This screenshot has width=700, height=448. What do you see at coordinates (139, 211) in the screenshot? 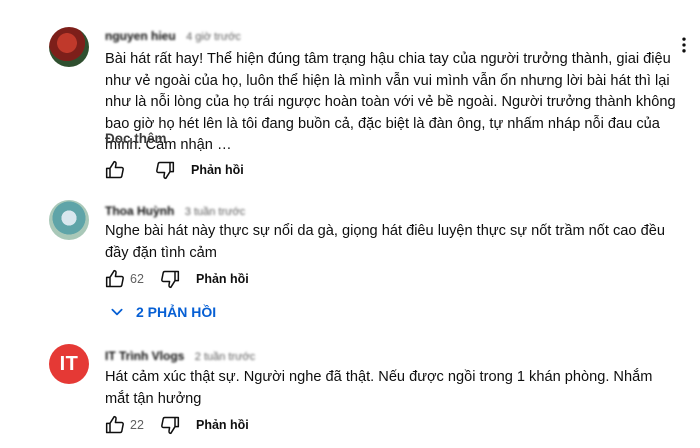
I see `comment-author: Thoa Huỳnh` at bounding box center [139, 211].